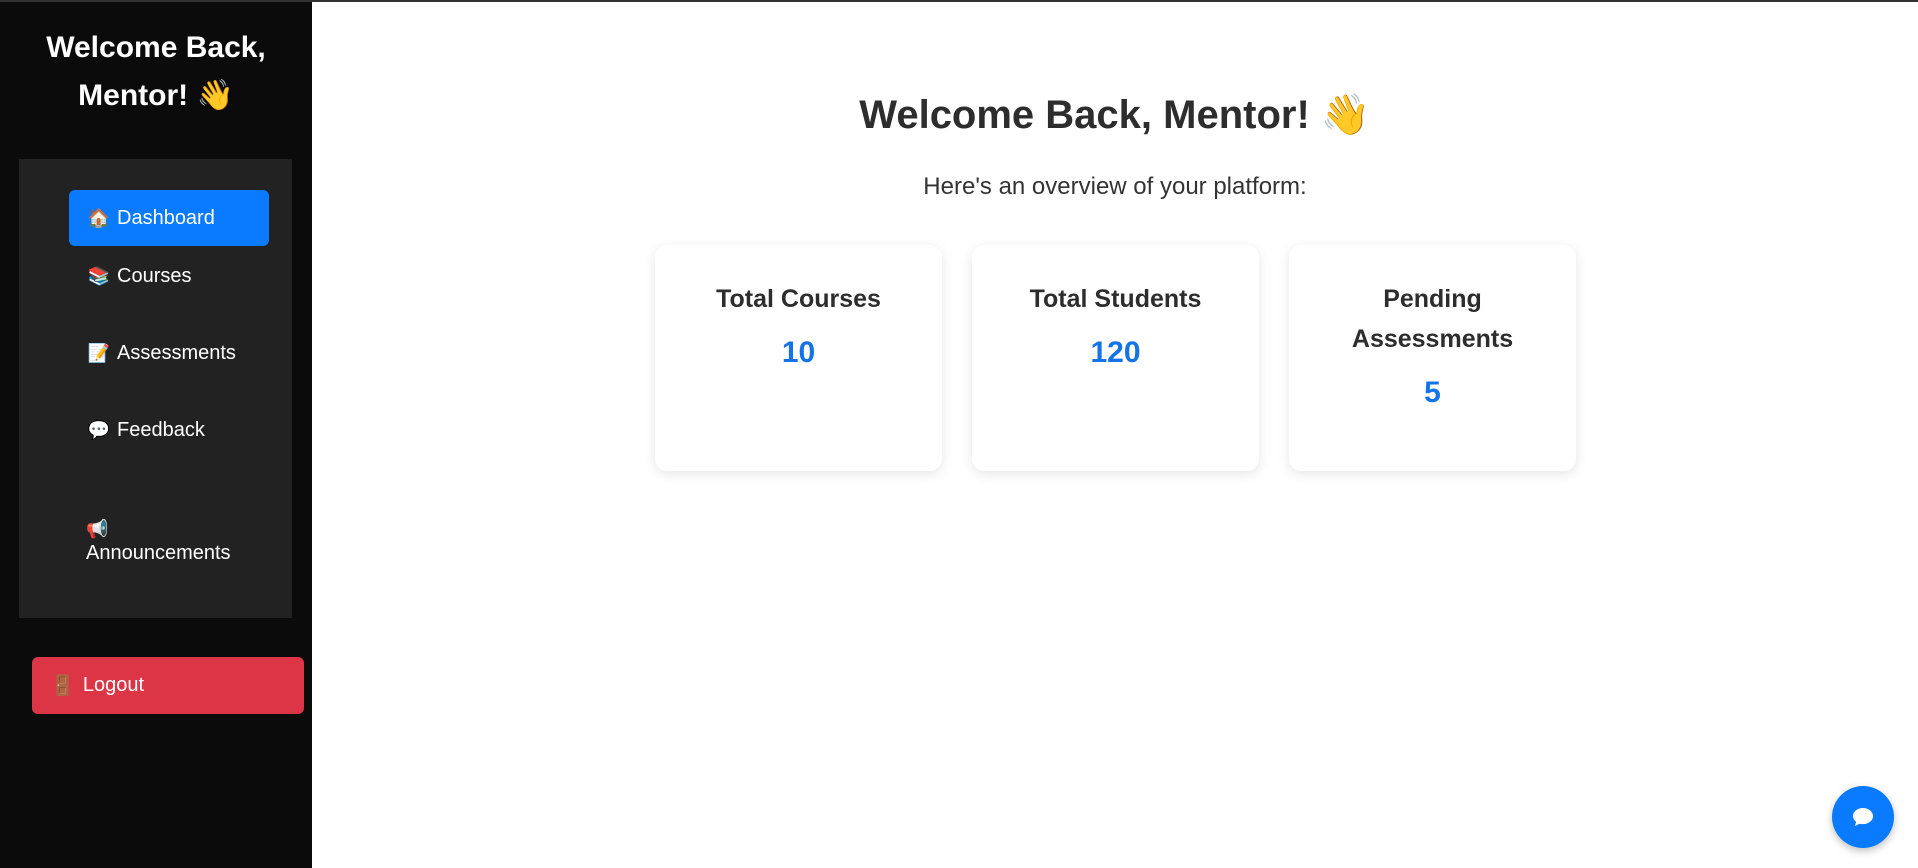 The height and width of the screenshot is (868, 1918). What do you see at coordinates (1115, 352) in the screenshot?
I see `stat-card-value: 120` at bounding box center [1115, 352].